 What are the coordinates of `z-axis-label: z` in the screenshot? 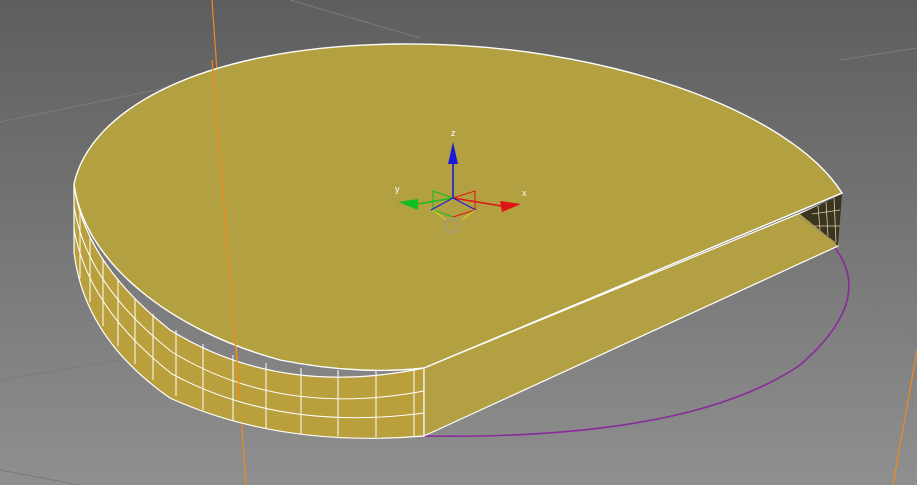 It's located at (453, 133).